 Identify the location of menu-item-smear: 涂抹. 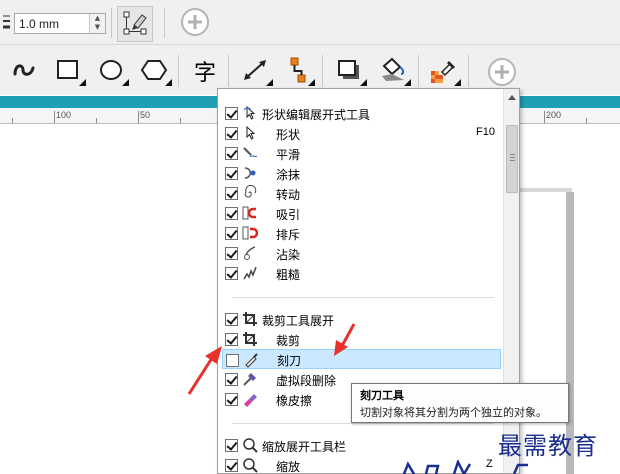
(360, 173).